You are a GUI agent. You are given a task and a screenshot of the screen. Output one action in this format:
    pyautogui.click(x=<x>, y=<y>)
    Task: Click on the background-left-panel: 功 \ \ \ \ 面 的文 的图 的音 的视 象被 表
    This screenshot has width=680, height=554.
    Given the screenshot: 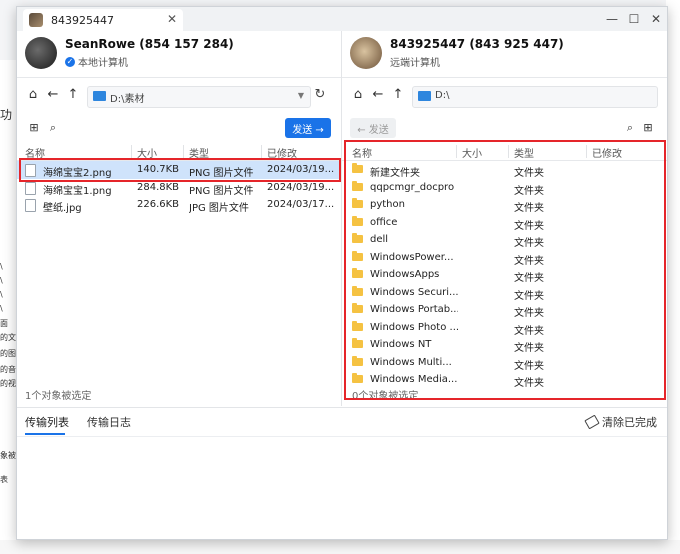 What is the action you would take?
    pyautogui.click(x=8, y=300)
    